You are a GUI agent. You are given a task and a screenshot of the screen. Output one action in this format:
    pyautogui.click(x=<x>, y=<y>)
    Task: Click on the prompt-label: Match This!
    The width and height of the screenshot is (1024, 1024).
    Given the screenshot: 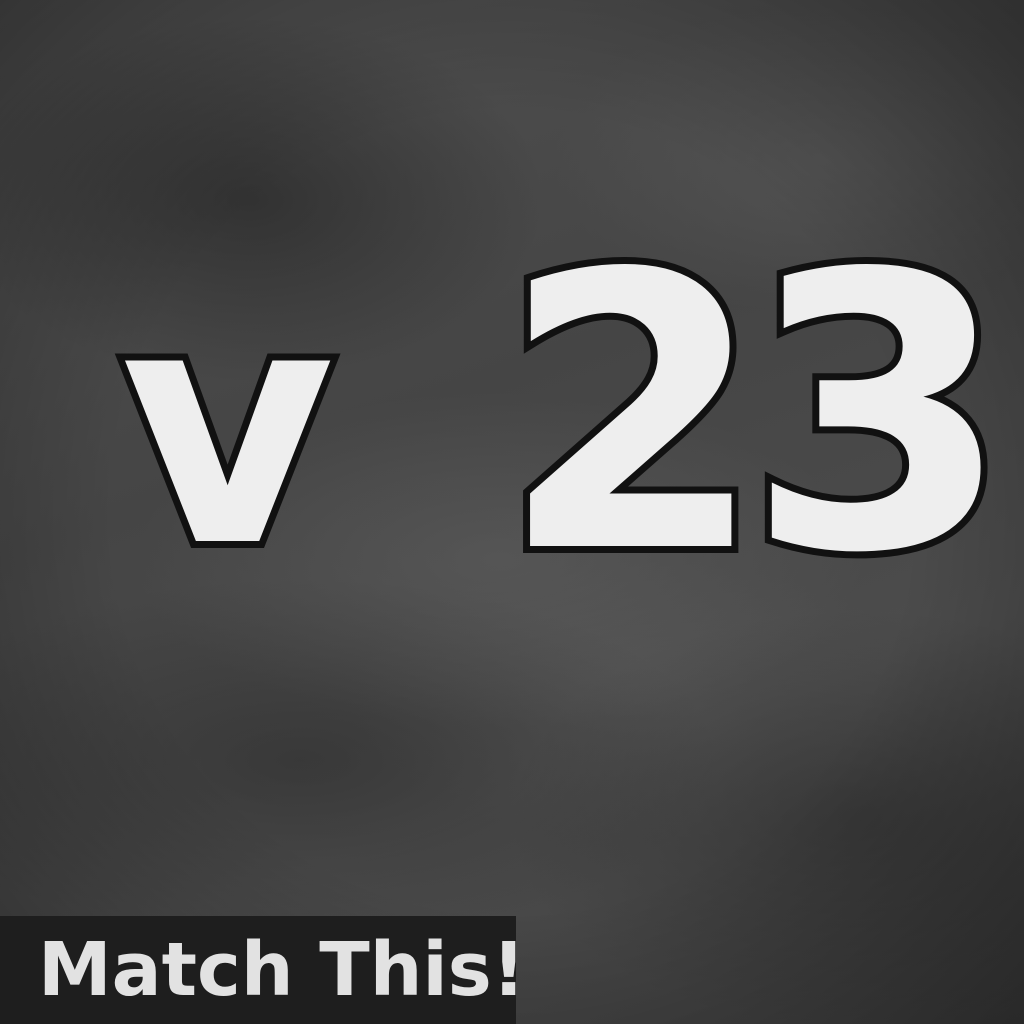 What is the action you would take?
    pyautogui.click(x=282, y=970)
    